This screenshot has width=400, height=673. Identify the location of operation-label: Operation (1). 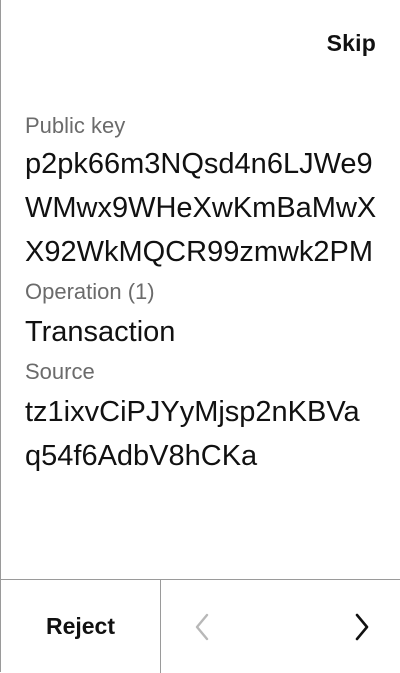
(90, 291).